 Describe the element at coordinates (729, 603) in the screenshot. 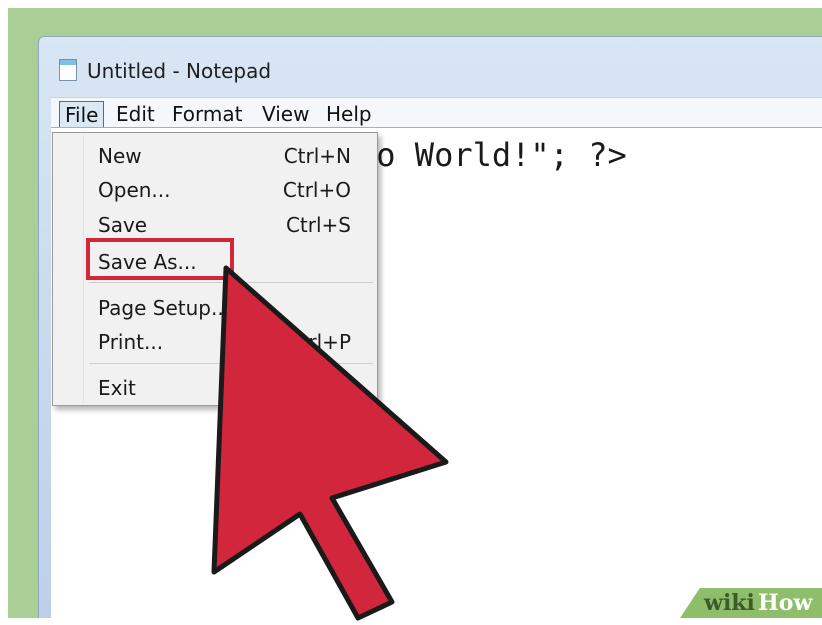

I see `watermark-wiki: wiki` at that location.